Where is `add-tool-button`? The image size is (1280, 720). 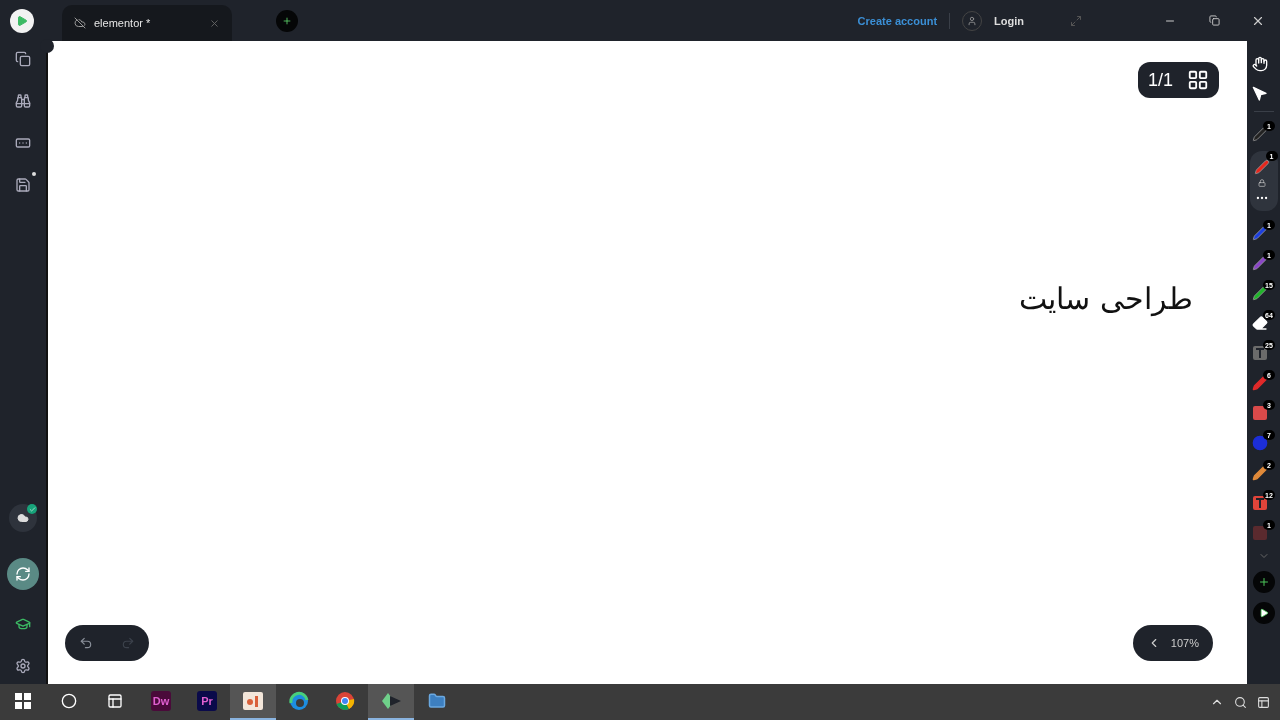
add-tool-button is located at coordinates (1263, 582).